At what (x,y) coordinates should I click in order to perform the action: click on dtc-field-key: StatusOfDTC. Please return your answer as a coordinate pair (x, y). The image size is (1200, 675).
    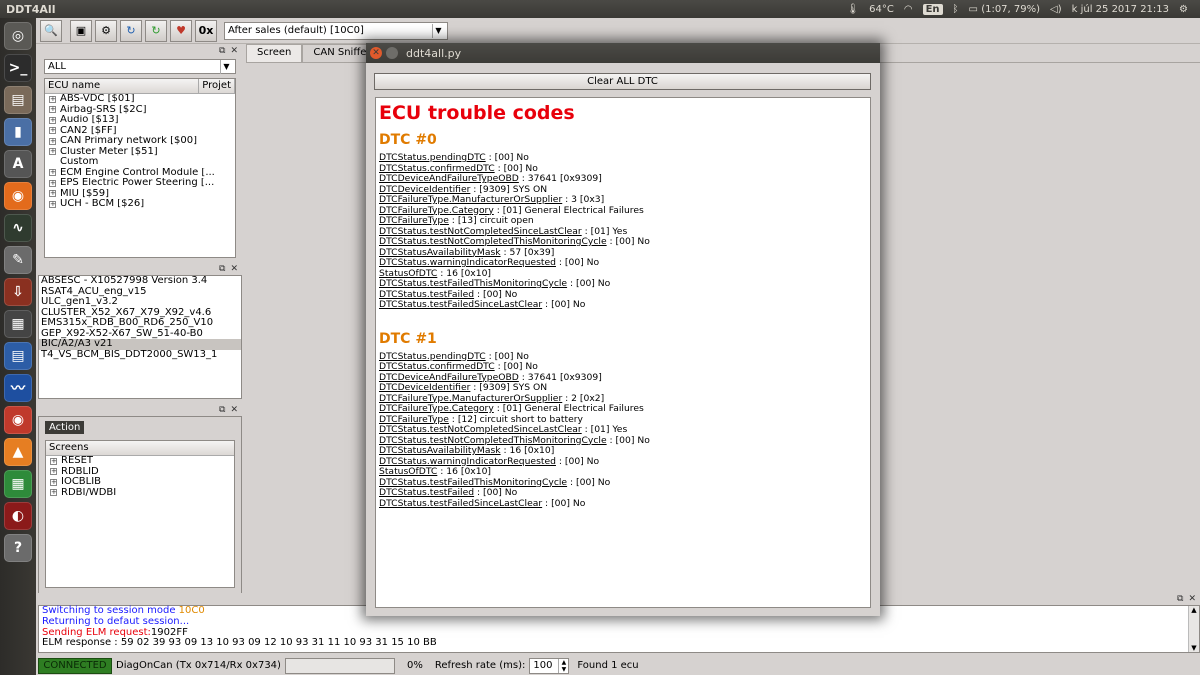
    Looking at the image, I should click on (408, 273).